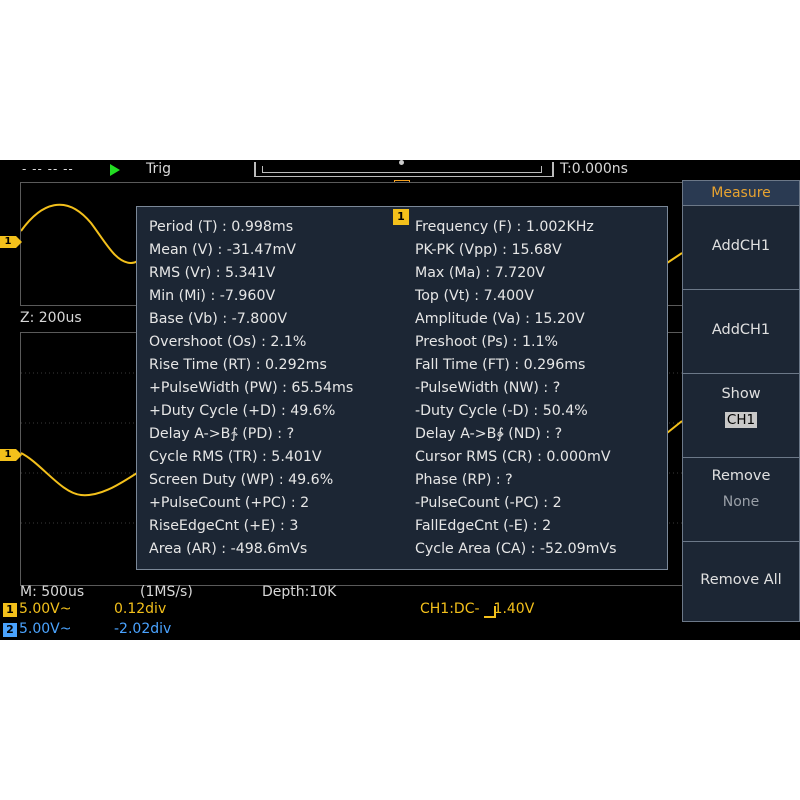 The width and height of the screenshot is (800, 800). I want to click on measurement-item: Period (T) : 0.998ms, so click(221, 227).